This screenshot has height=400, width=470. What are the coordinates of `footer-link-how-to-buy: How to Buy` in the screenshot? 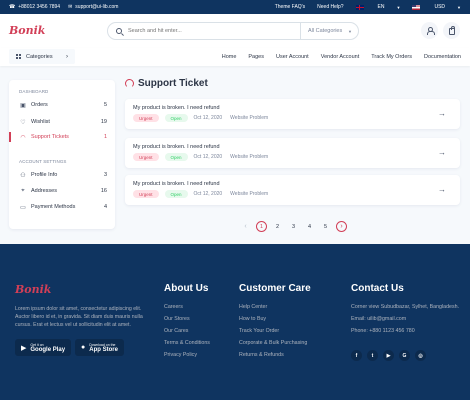 It's located at (275, 321).